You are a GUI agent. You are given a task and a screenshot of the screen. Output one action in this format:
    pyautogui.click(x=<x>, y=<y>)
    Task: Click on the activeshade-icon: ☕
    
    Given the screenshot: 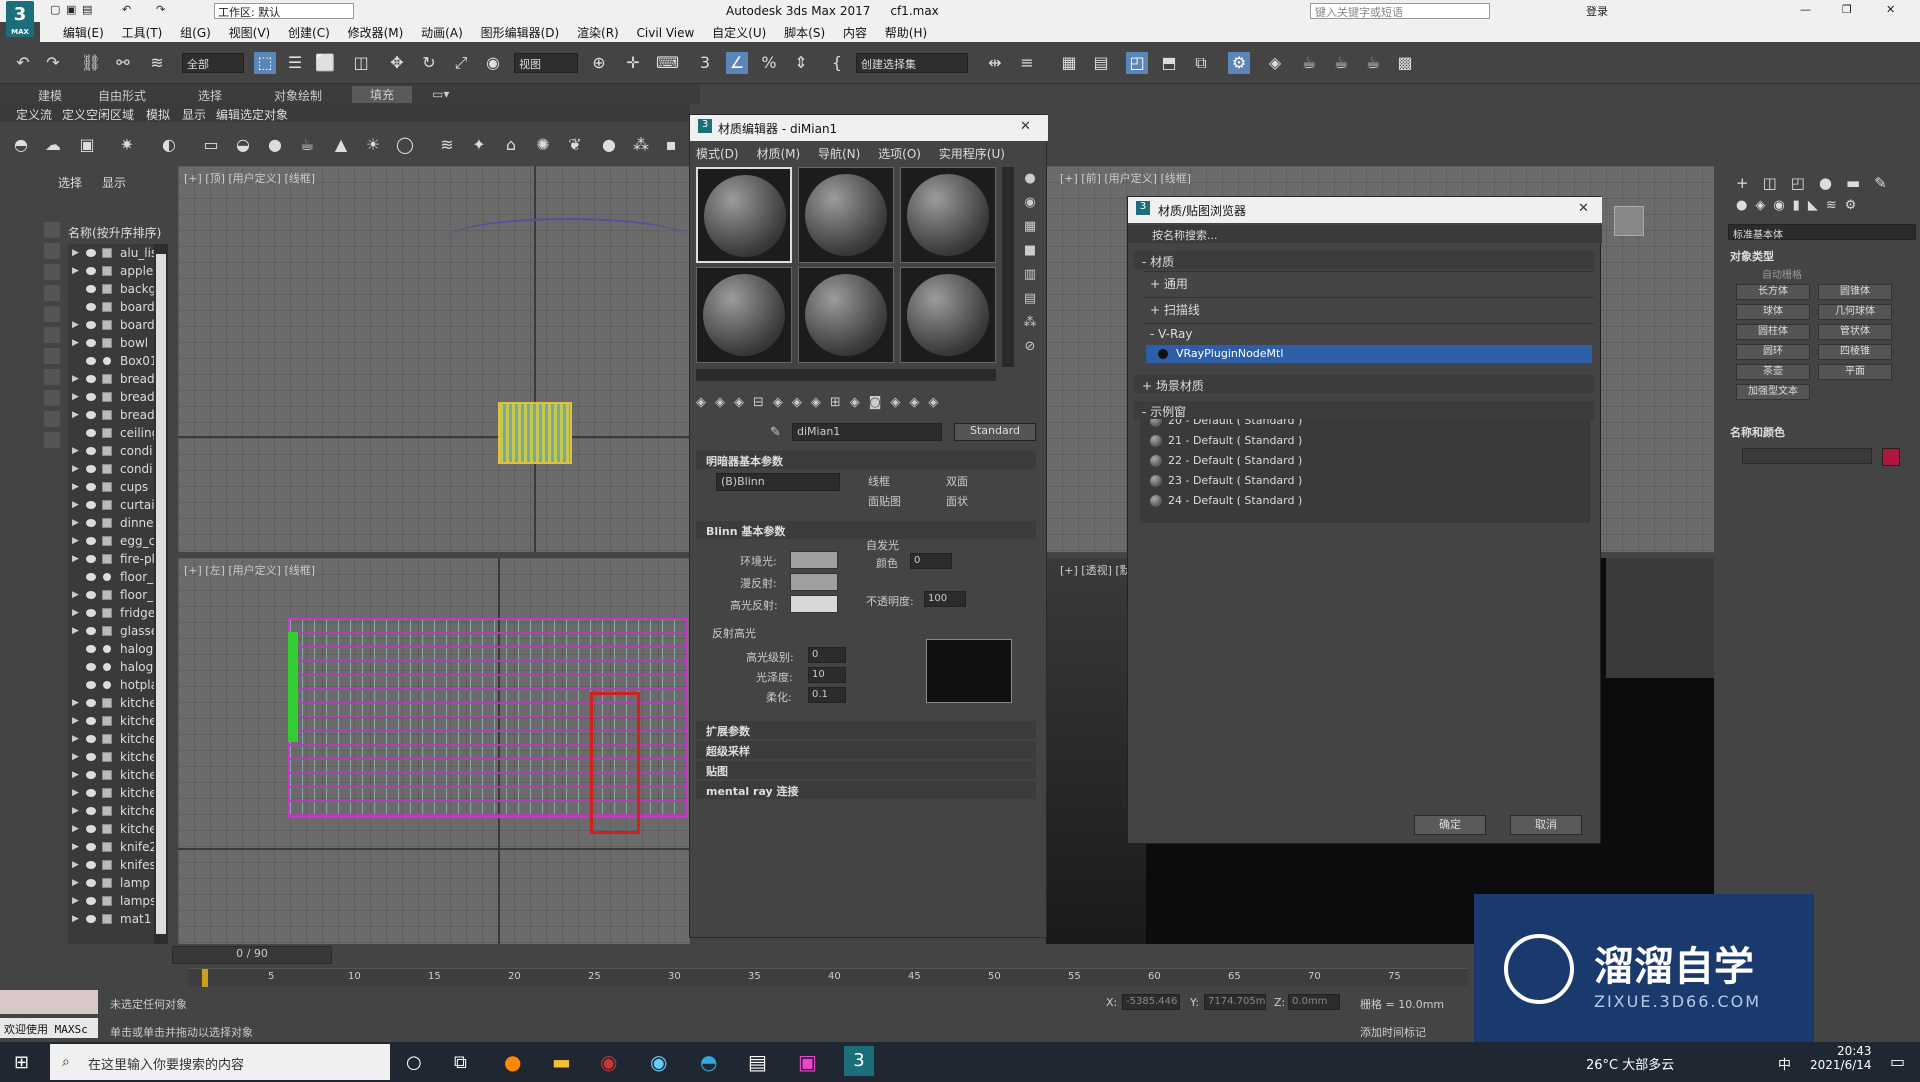 What is the action you would take?
    pyautogui.click(x=1373, y=63)
    